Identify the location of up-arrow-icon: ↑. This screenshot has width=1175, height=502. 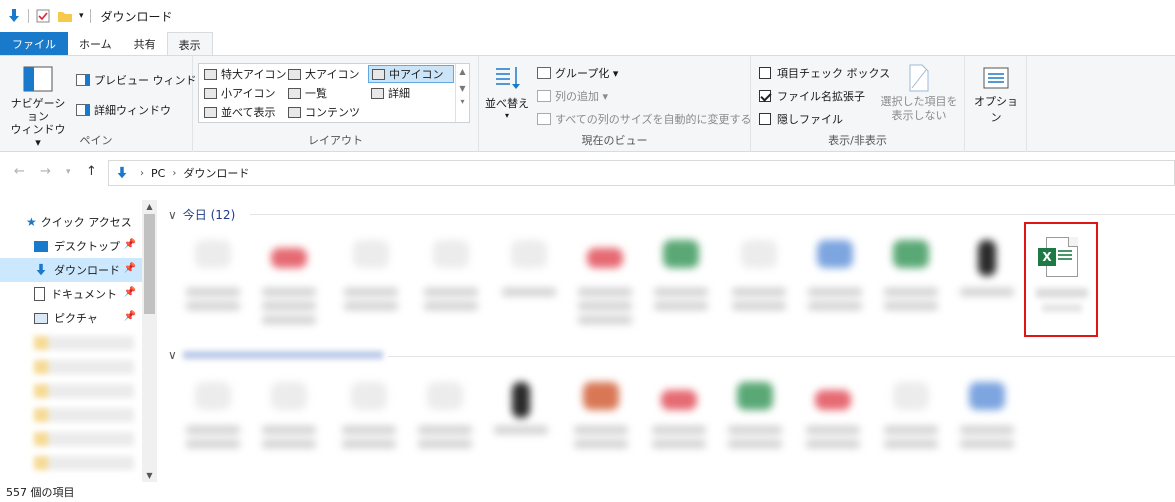
(91, 171).